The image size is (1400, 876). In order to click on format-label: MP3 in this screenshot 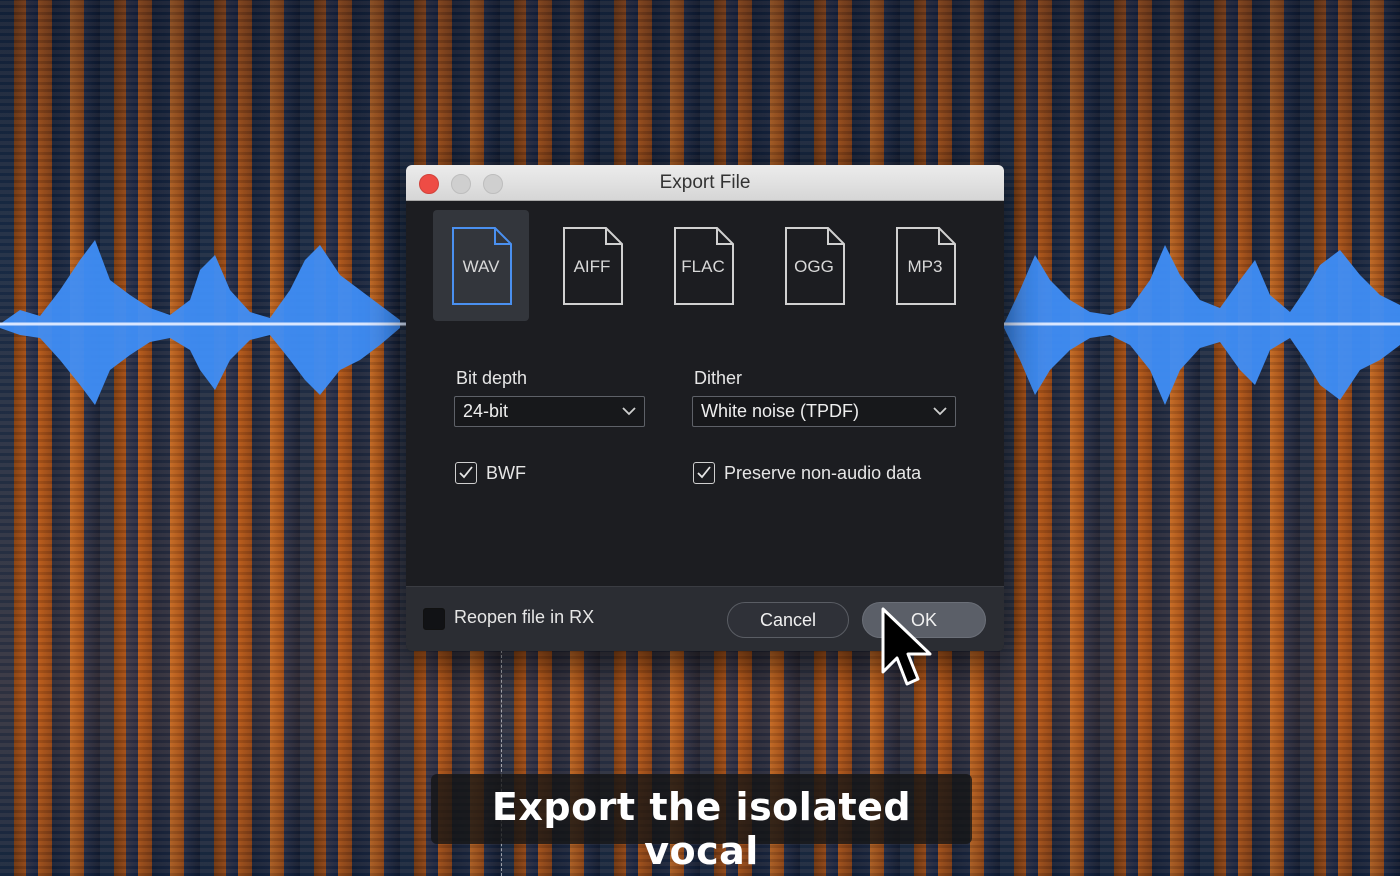, I will do `click(925, 266)`.